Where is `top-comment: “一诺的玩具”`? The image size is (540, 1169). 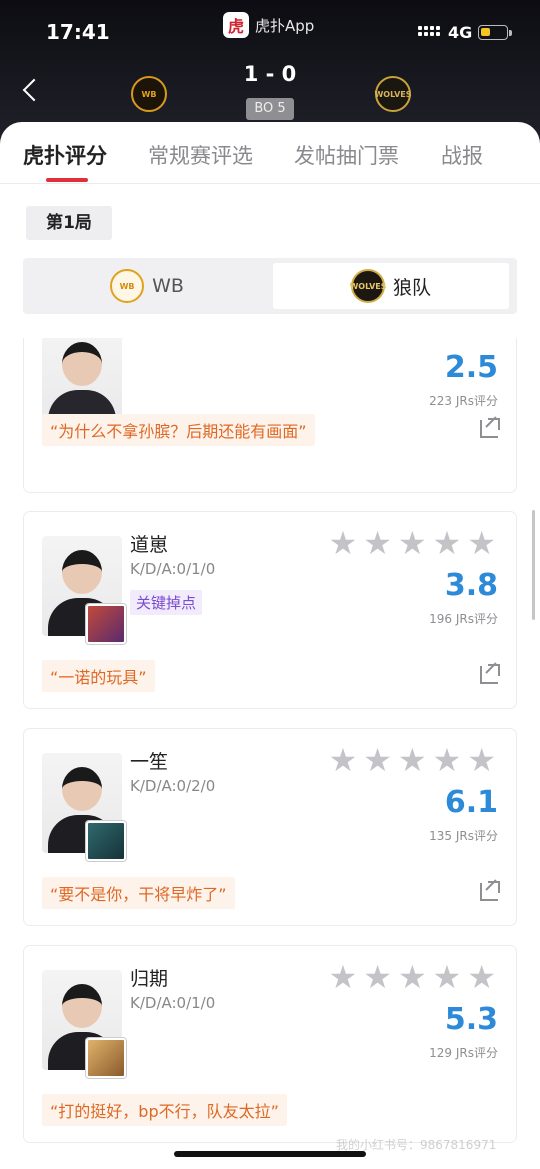 top-comment: “一诺的玩具” is located at coordinates (98, 676).